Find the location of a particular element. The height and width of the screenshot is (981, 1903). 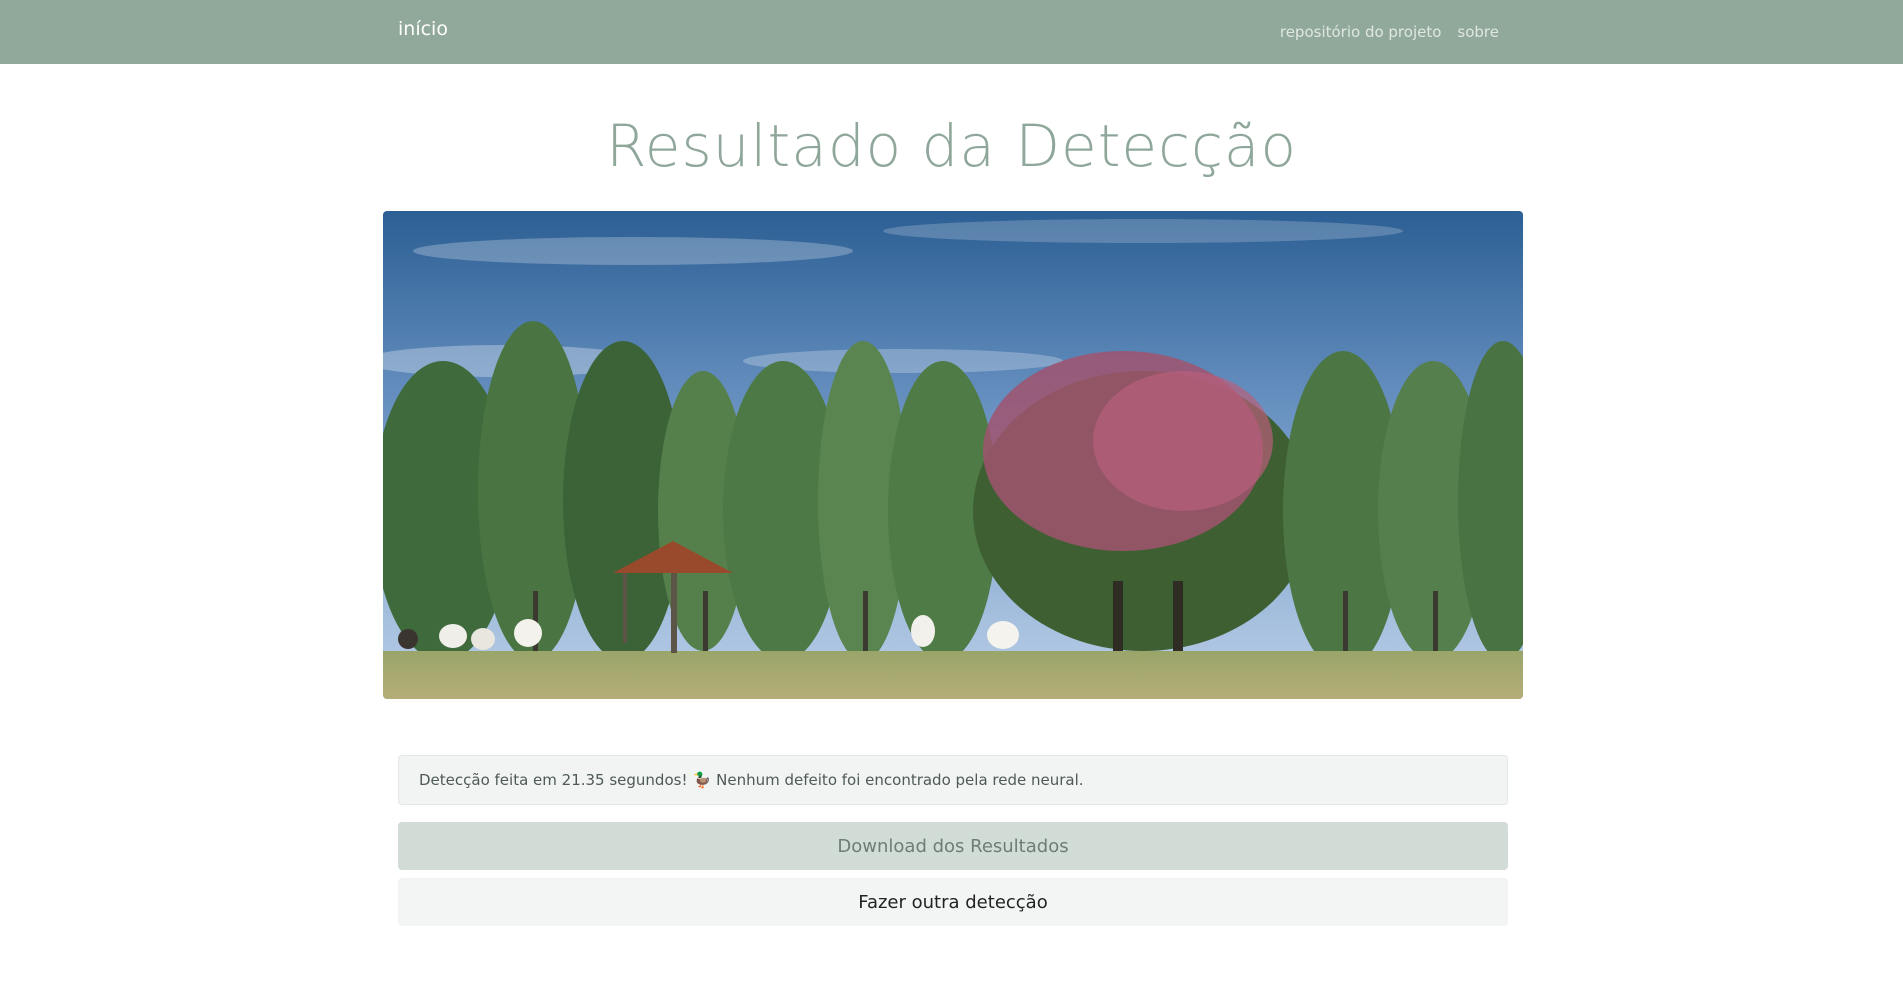

navbar: início repositório do projeto sobre is located at coordinates (951, 32).